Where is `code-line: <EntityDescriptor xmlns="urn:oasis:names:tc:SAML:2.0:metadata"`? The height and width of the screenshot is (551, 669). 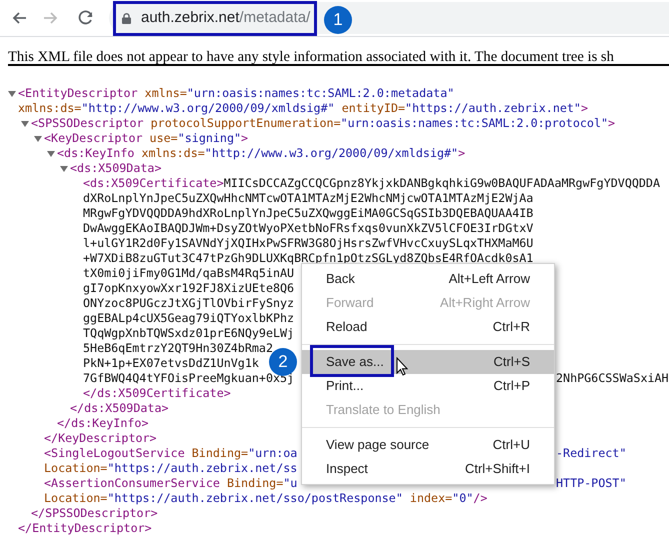
code-line: <EntityDescriptor xmlns="urn:oasis:names:tc:SAML:2.0:metadata" is located at coordinates (236, 93).